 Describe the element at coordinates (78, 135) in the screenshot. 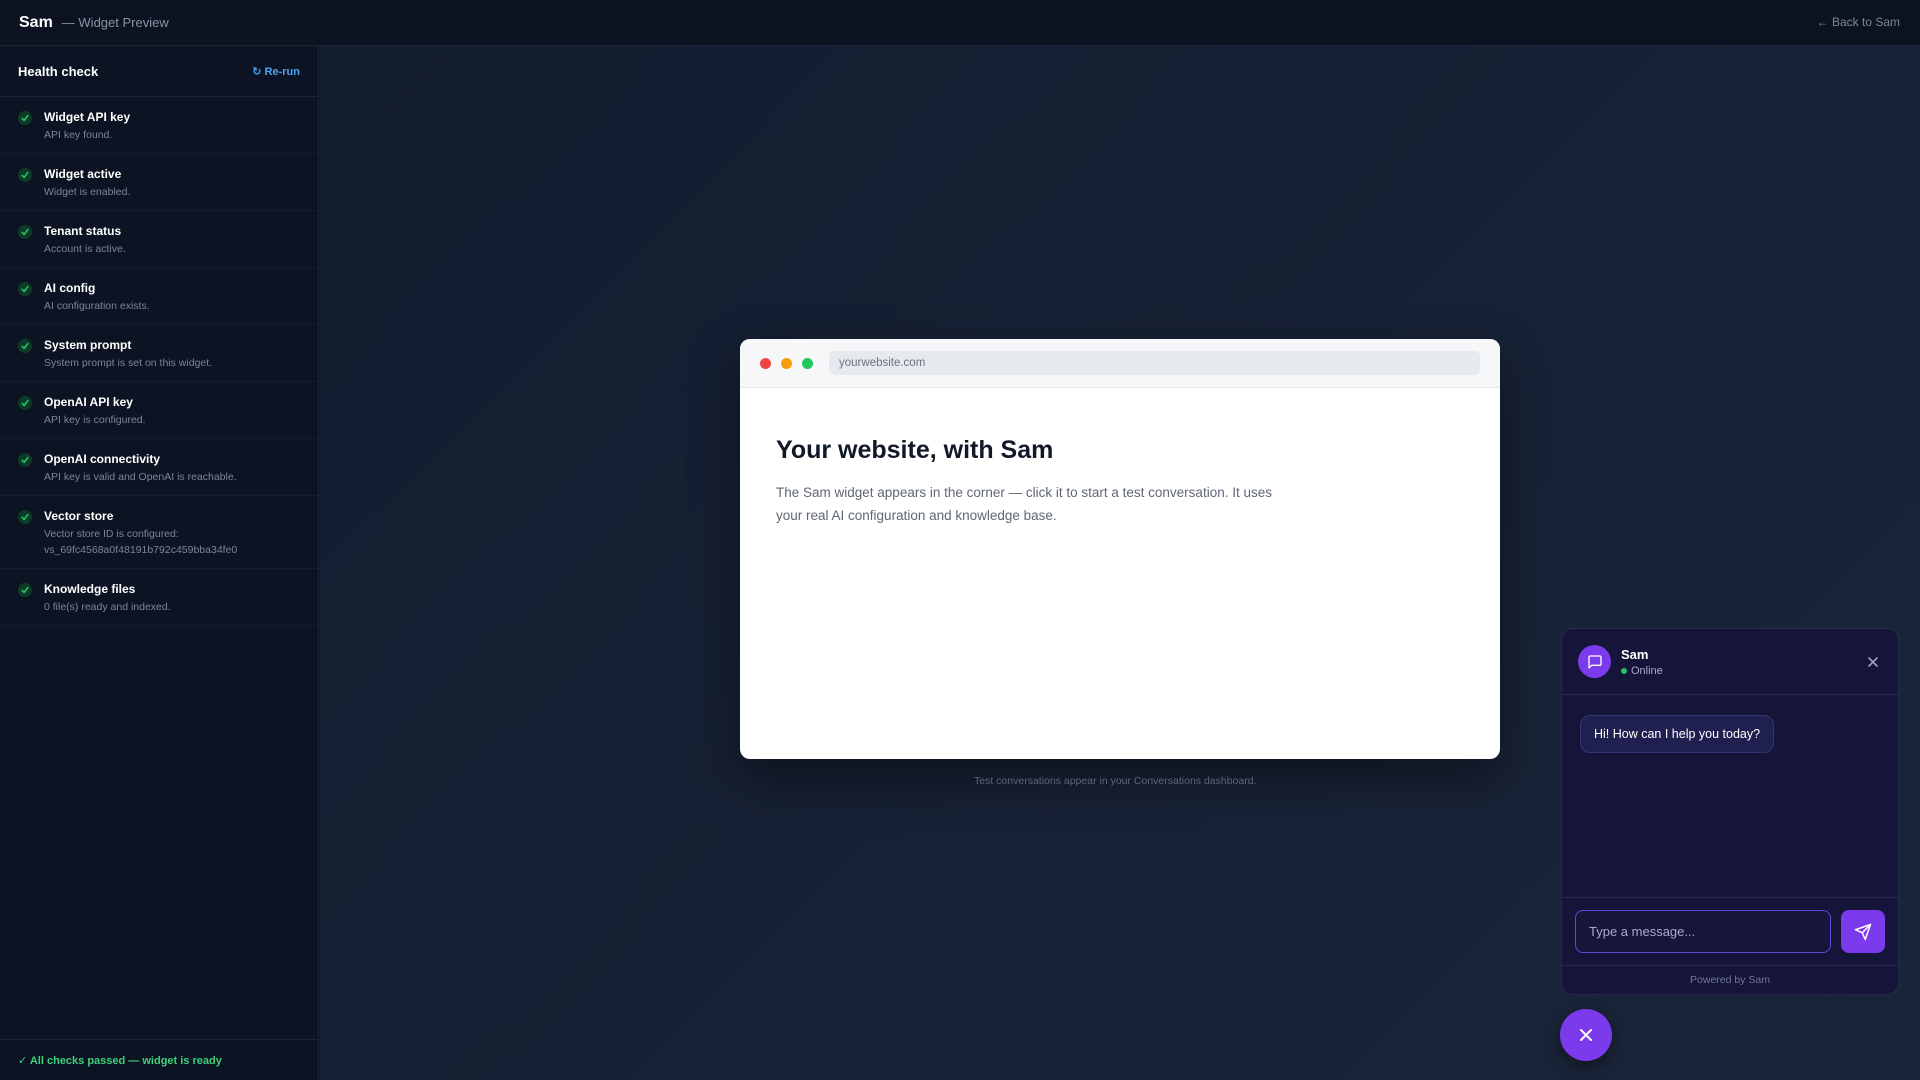

I see `check-description: API key found.` at that location.